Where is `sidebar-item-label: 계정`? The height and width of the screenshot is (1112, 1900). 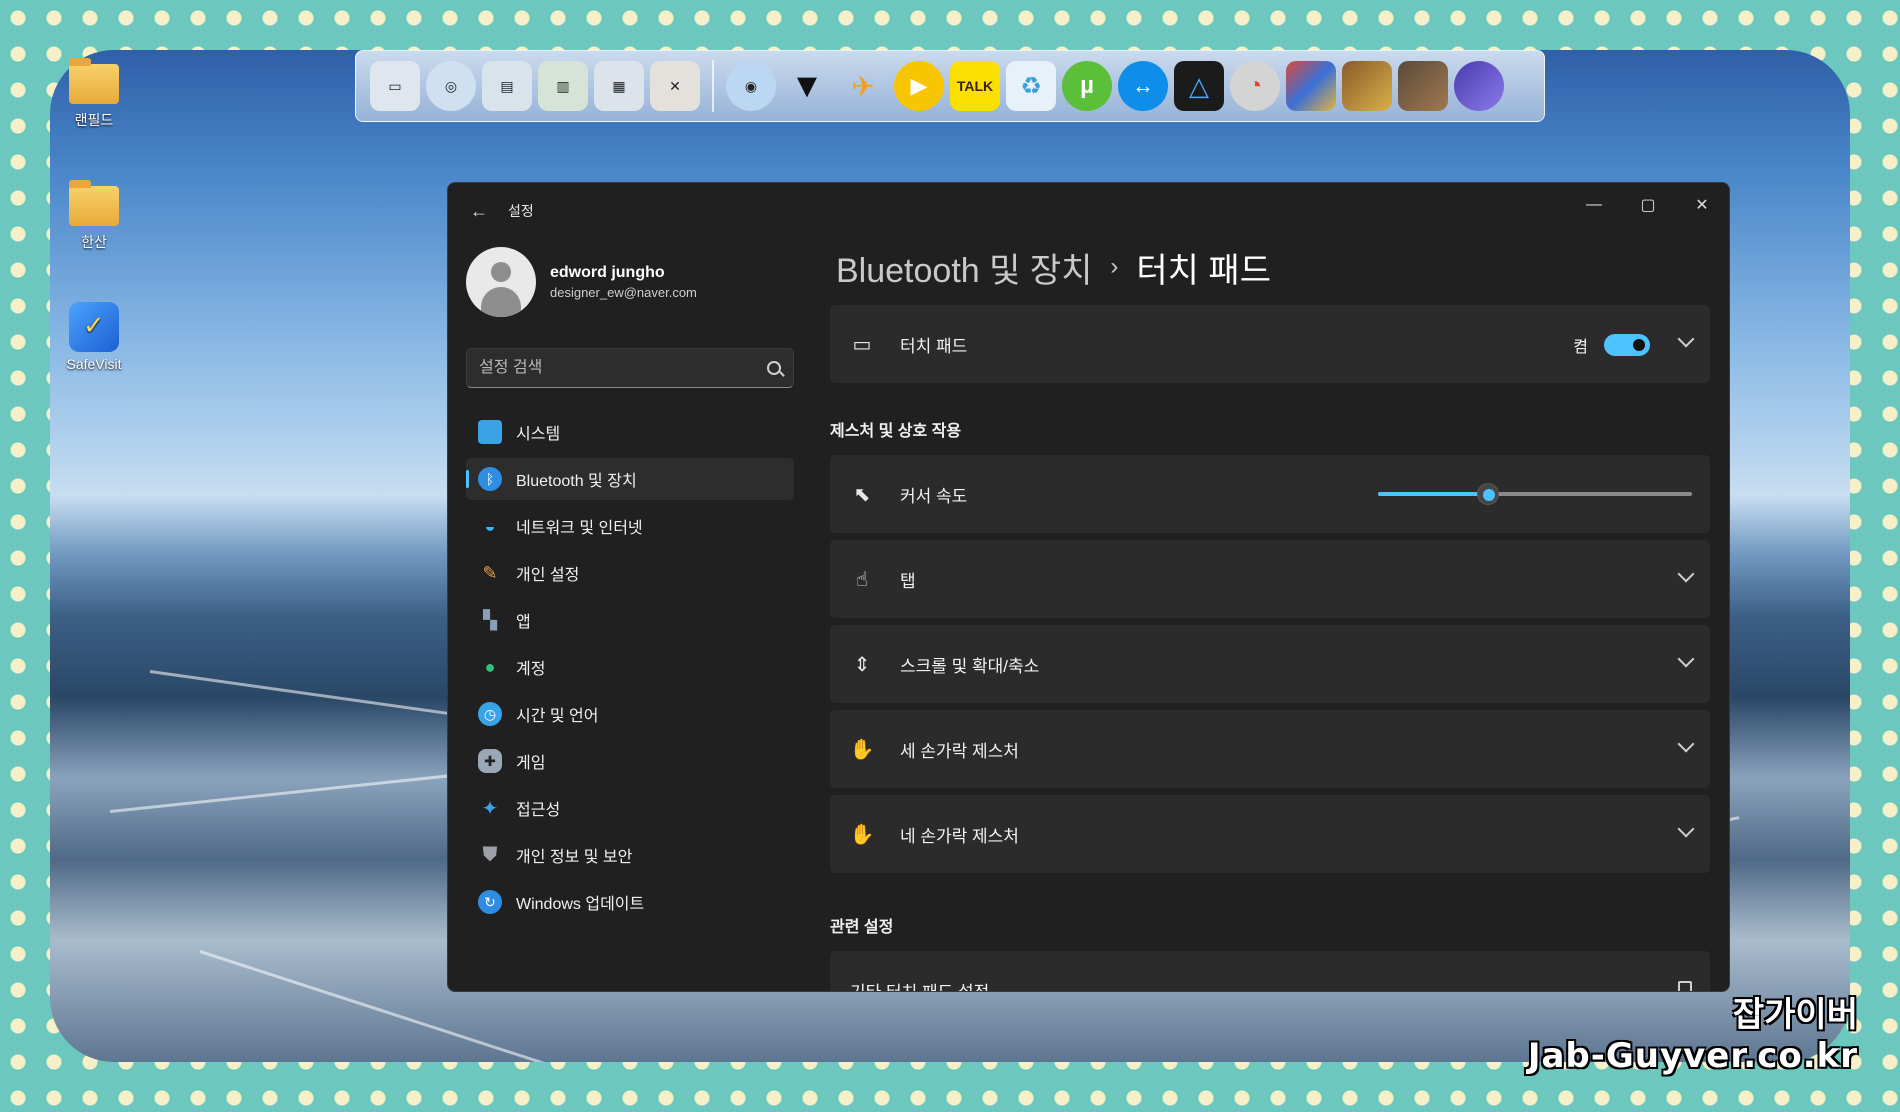
sidebar-item-label: 계정 is located at coordinates (531, 669).